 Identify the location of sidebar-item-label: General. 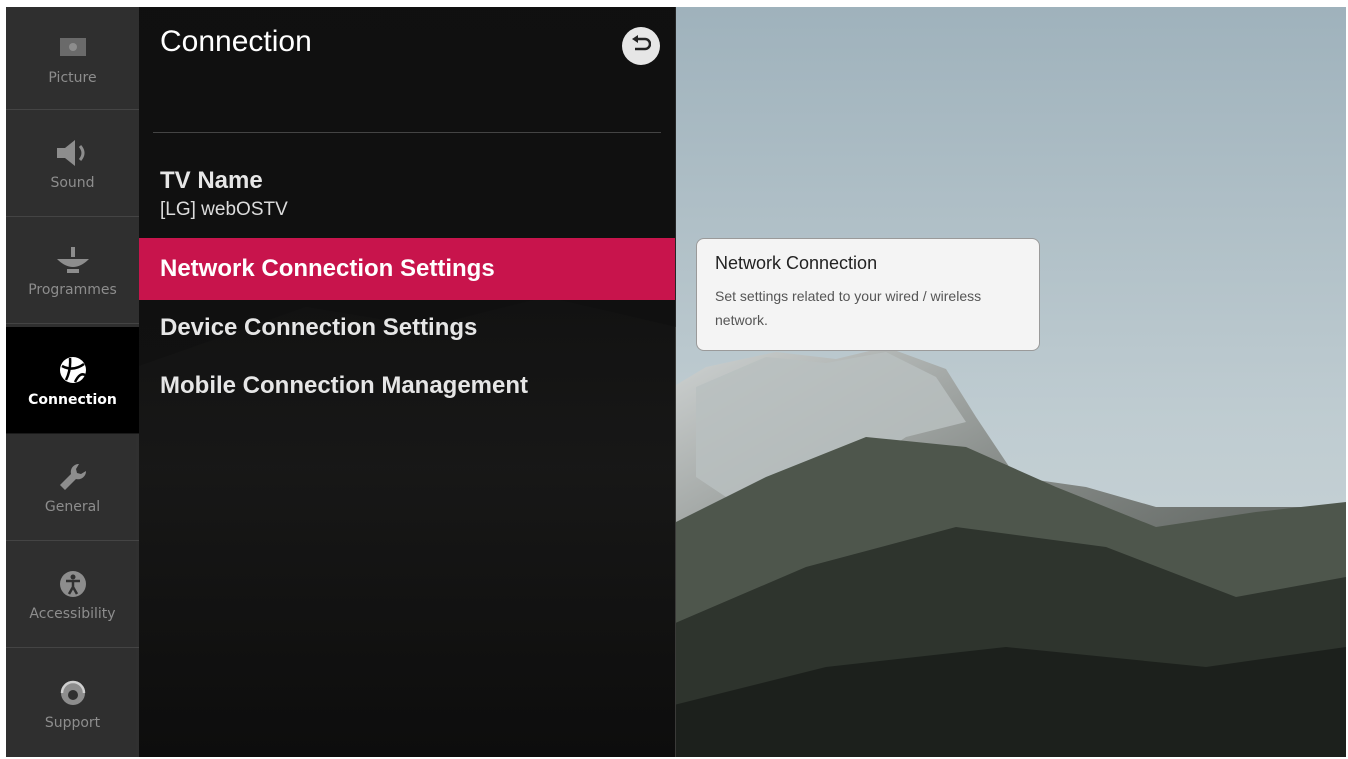
(72, 507).